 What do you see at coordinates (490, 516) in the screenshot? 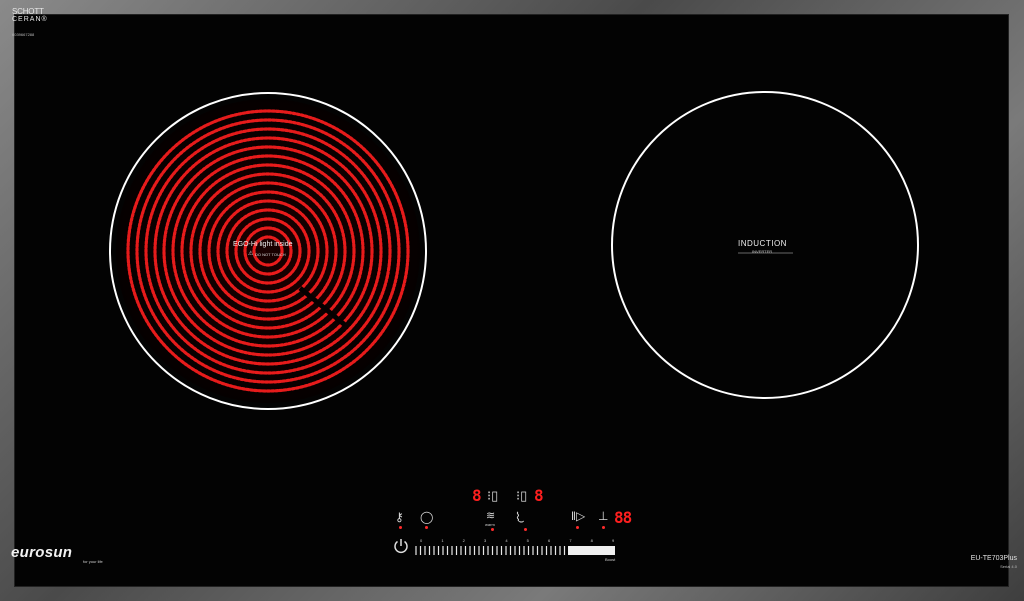
I see `warm-icon: ≋` at bounding box center [490, 516].